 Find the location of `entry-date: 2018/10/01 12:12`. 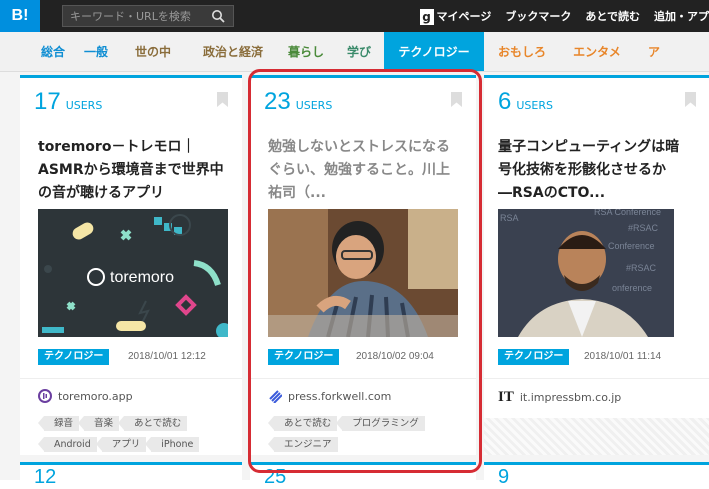

entry-date: 2018/10/01 12:12 is located at coordinates (167, 356).